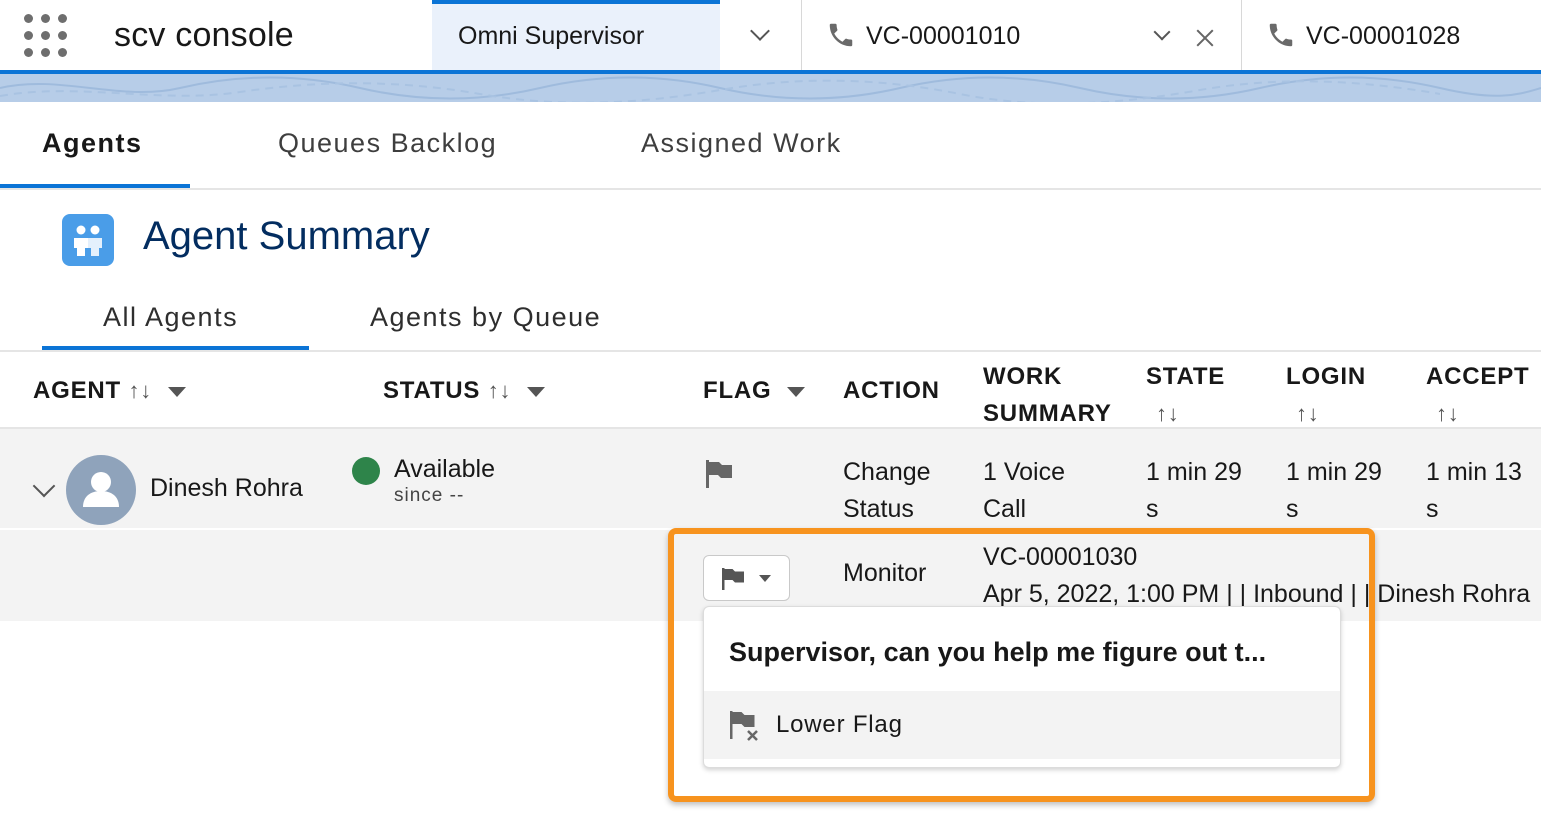 This screenshot has width=1541, height=819. What do you see at coordinates (891, 390) in the screenshot?
I see `column-header-action: ACTION` at bounding box center [891, 390].